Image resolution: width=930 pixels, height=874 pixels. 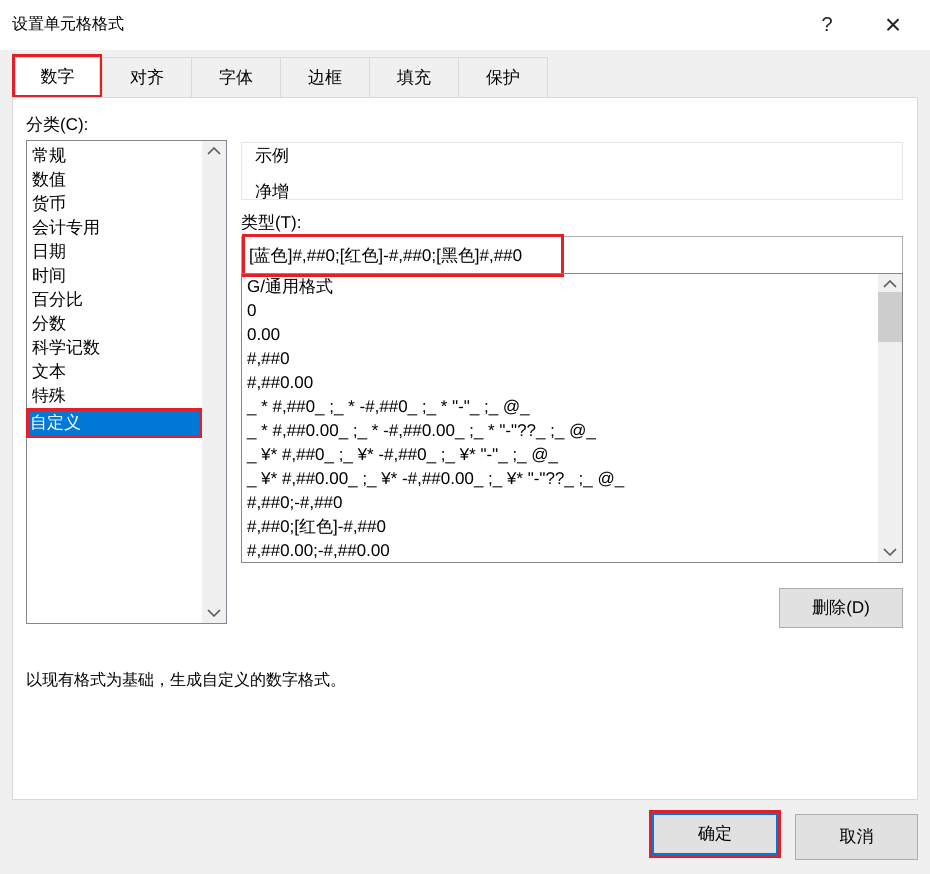 What do you see at coordinates (562, 455) in the screenshot?
I see `format-item: _ ¥* #,##0_ ;_ ¥* -#,##0_ ;_ ¥* "-"_ ;_ @_` at bounding box center [562, 455].